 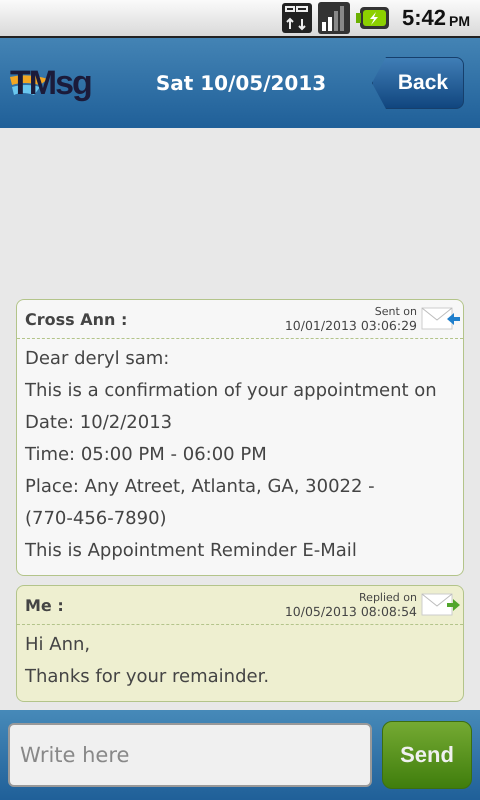 I want to click on header-title: Sat 10/05/2013, so click(x=241, y=83).